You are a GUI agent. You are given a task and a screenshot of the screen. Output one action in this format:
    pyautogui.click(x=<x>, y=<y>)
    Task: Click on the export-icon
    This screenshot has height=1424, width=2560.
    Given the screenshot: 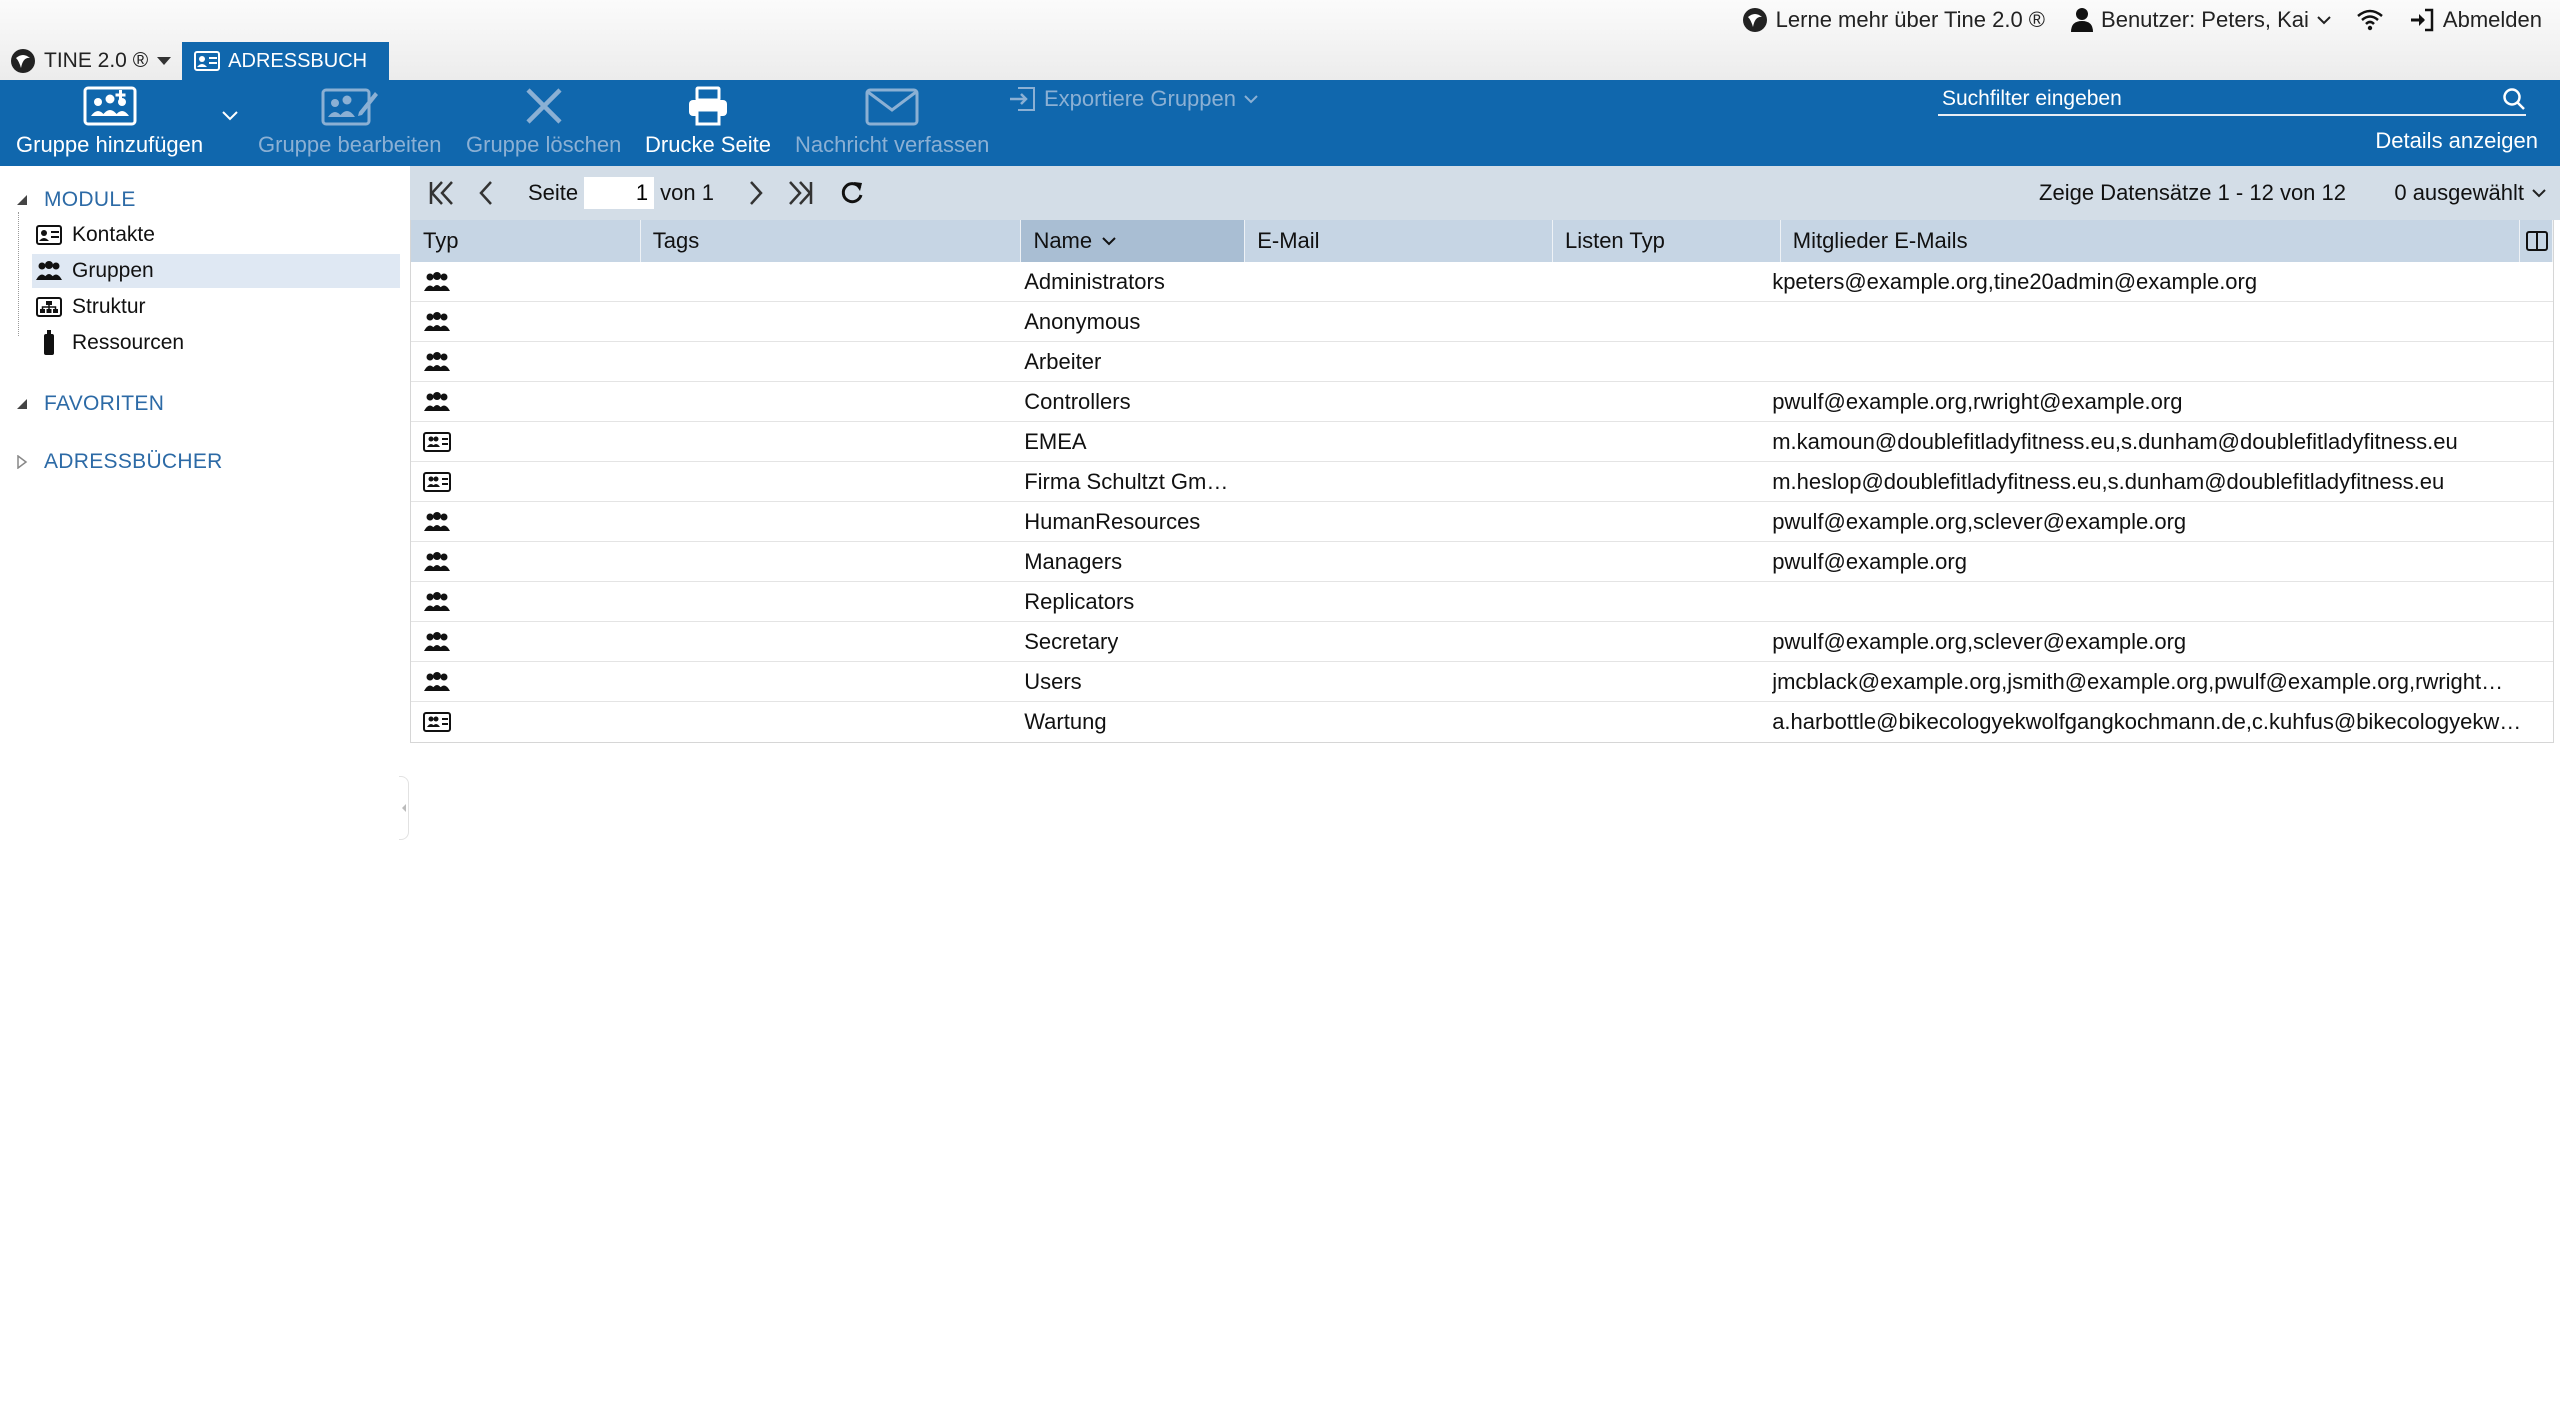 What is the action you would take?
    pyautogui.click(x=1022, y=99)
    